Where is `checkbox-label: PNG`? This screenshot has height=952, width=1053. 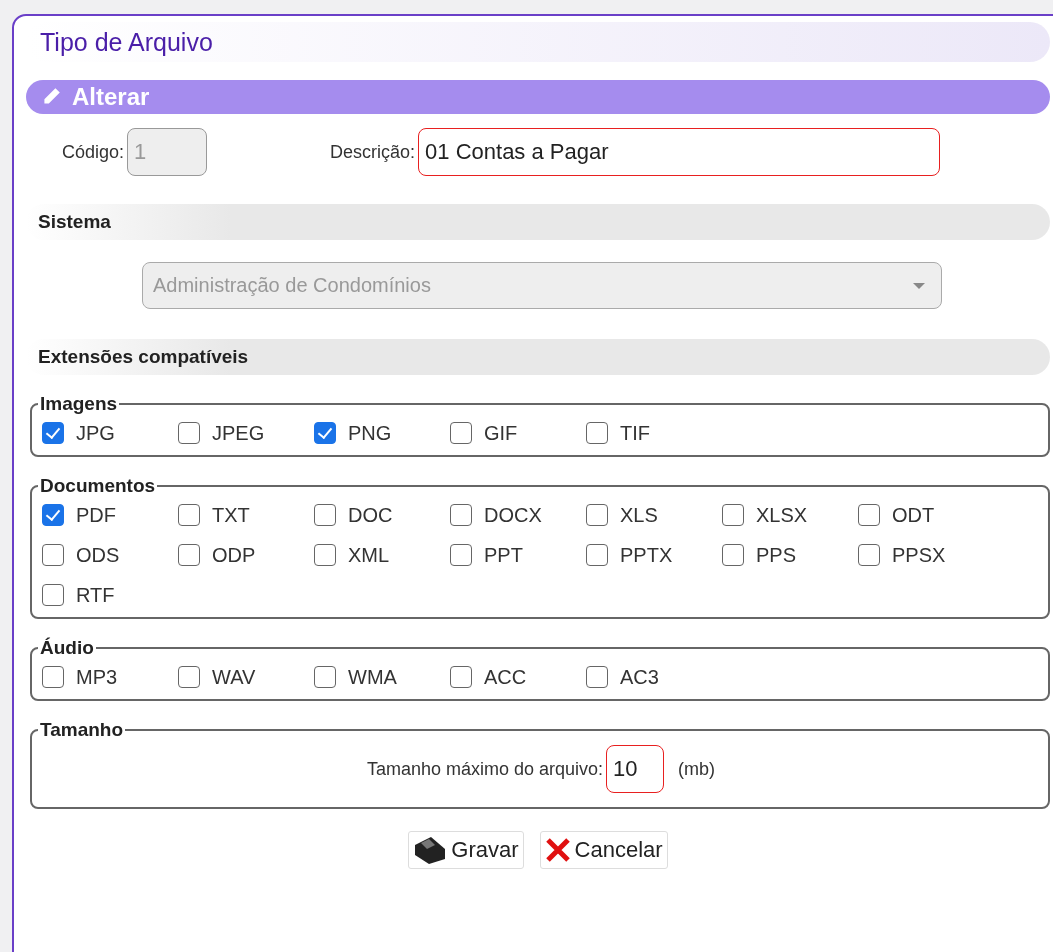
checkbox-label: PNG is located at coordinates (370, 433).